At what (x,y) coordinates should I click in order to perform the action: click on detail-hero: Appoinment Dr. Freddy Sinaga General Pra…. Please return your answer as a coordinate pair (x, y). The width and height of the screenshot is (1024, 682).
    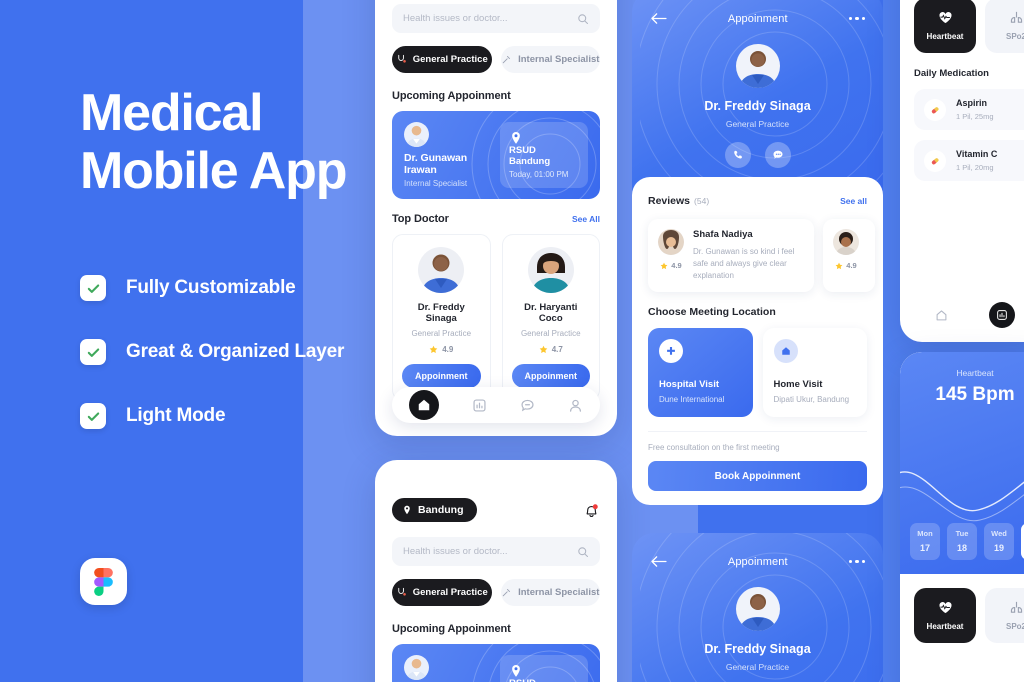
    Looking at the image, I should click on (757, 607).